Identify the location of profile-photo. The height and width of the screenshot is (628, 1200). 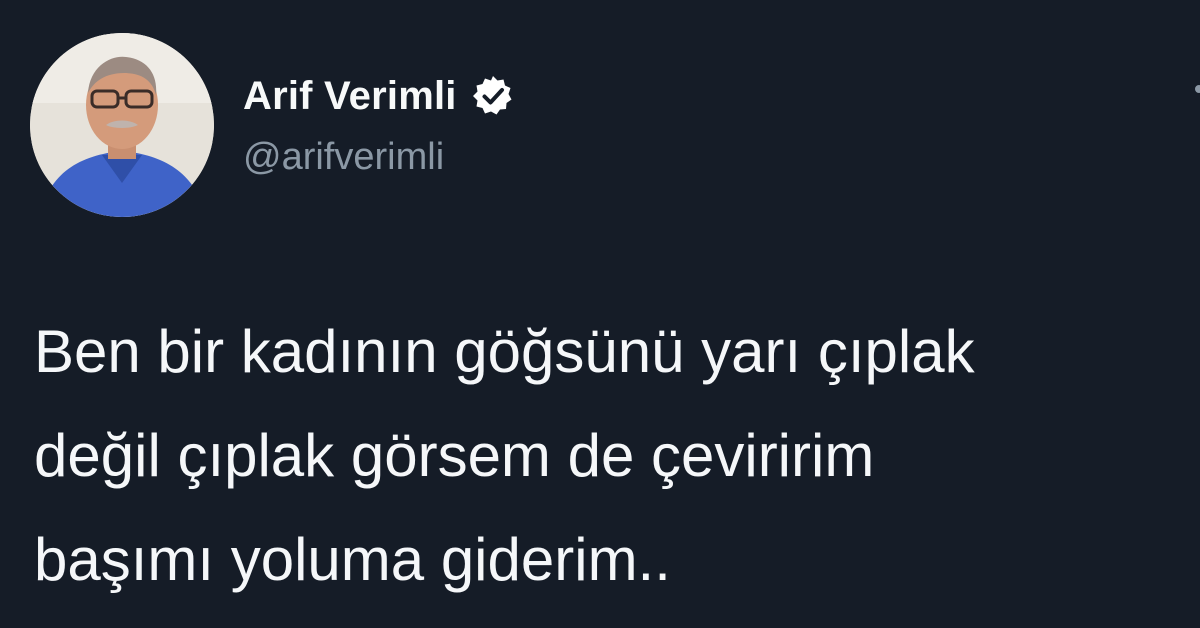
(122, 125).